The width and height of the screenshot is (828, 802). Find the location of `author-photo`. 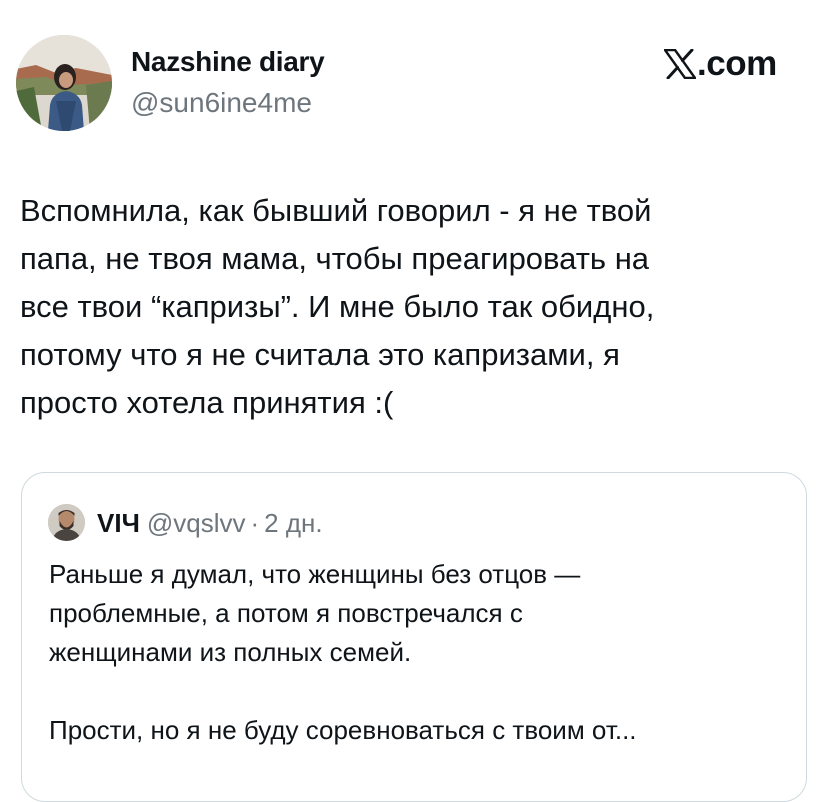

author-photo is located at coordinates (64, 83).